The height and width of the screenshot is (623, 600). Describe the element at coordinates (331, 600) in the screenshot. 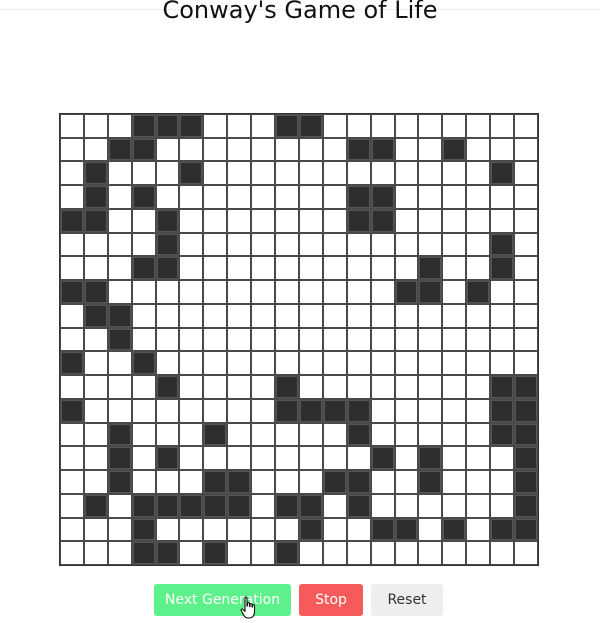

I see `stop-button: Stop` at that location.